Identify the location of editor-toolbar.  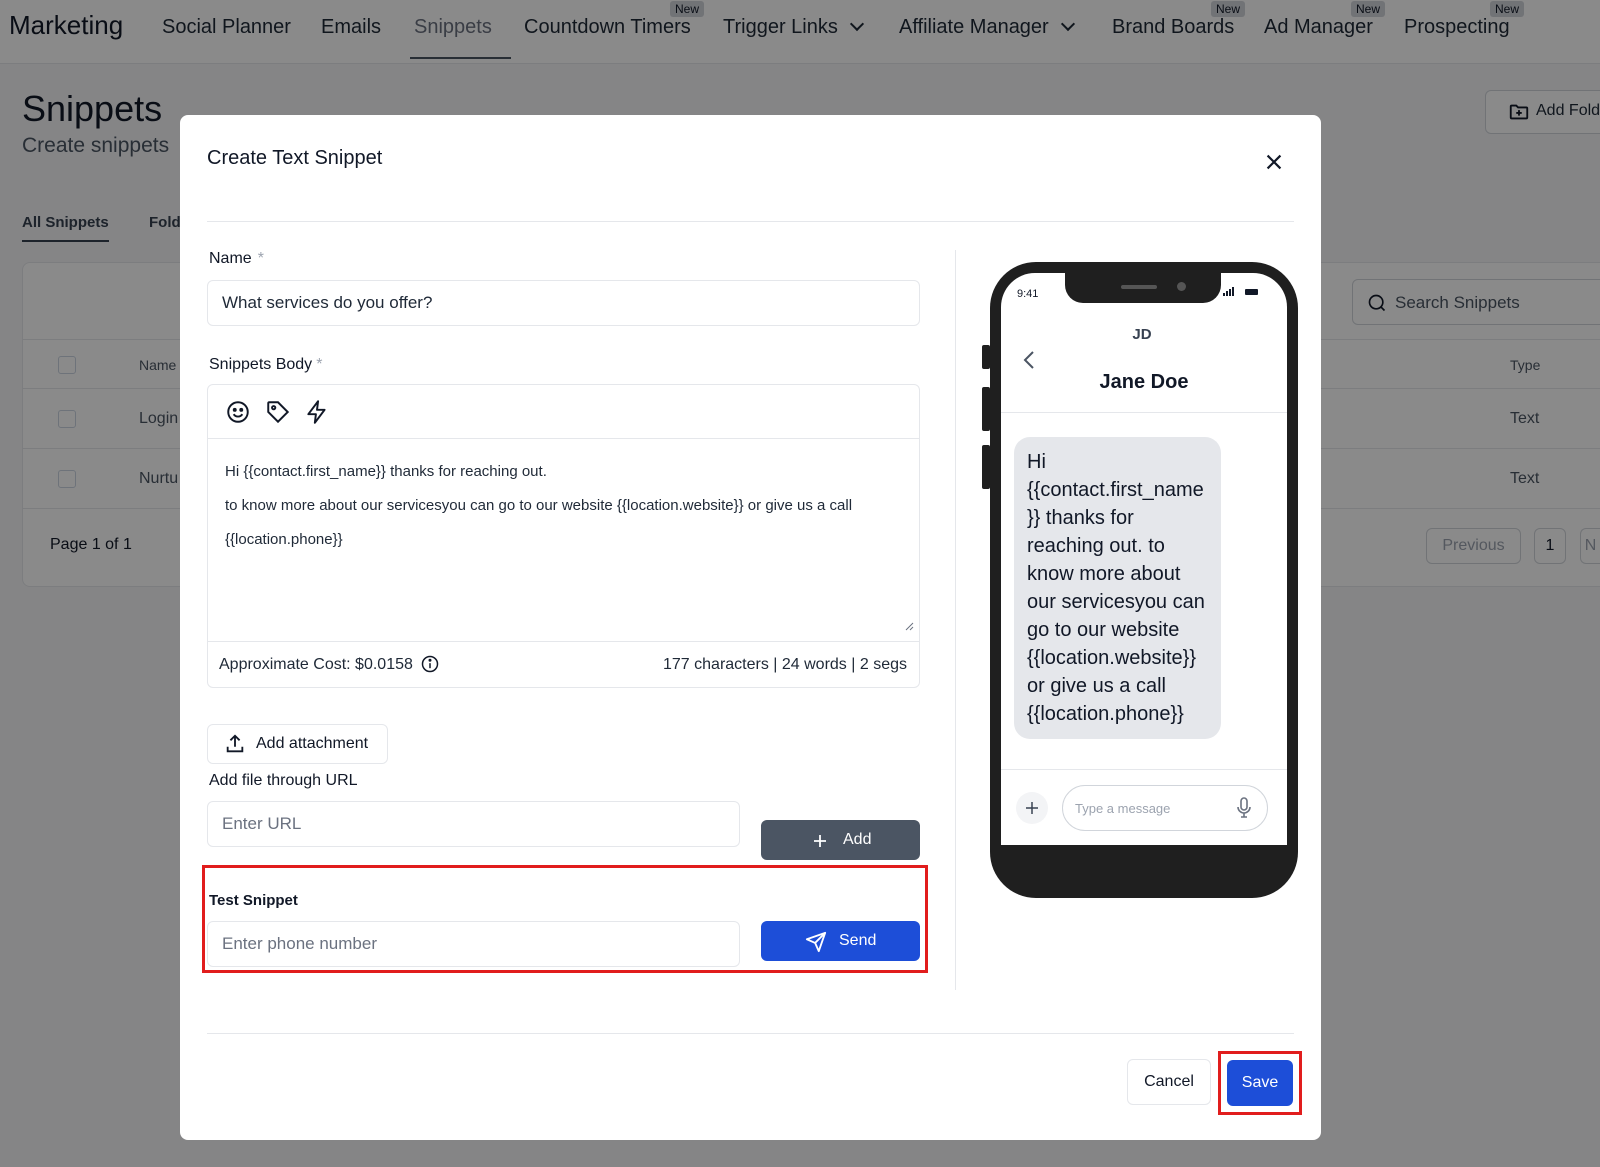
(563, 412).